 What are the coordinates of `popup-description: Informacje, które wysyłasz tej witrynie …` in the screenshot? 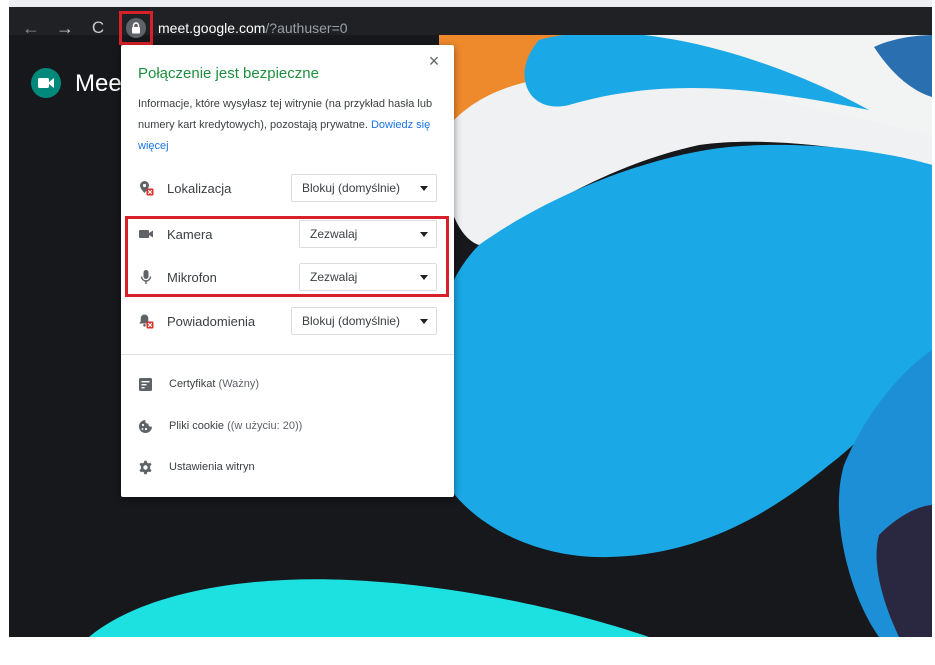 It's located at (288, 125).